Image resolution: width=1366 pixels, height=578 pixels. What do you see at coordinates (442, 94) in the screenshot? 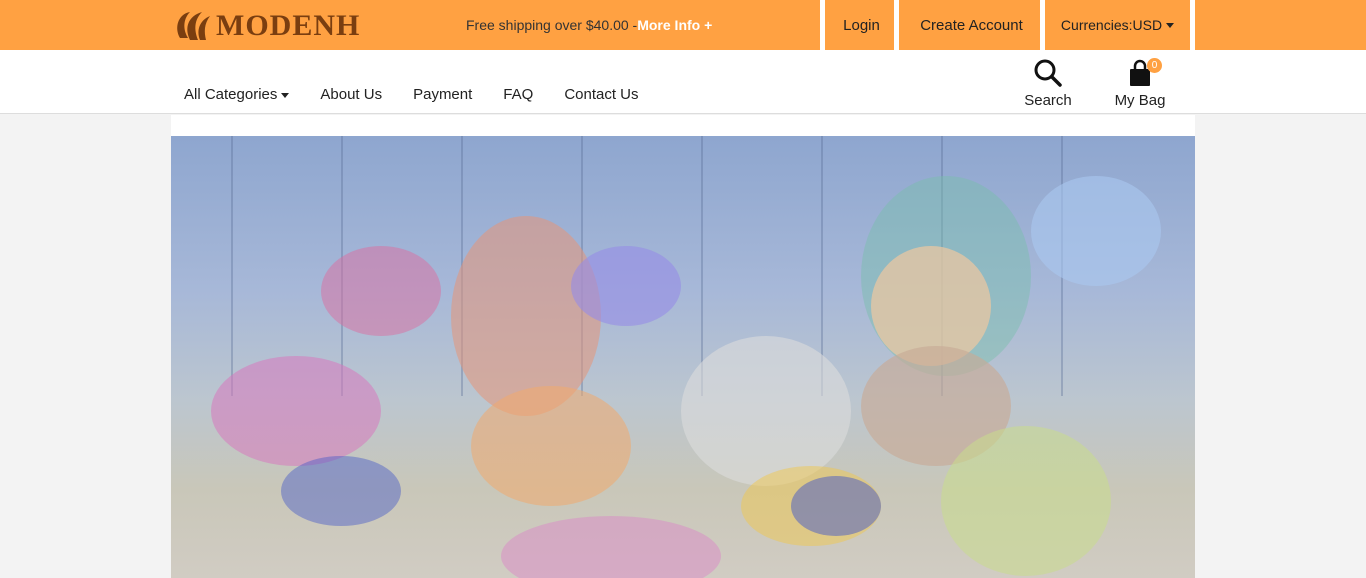
I see `menu-item-payment: Payment` at bounding box center [442, 94].